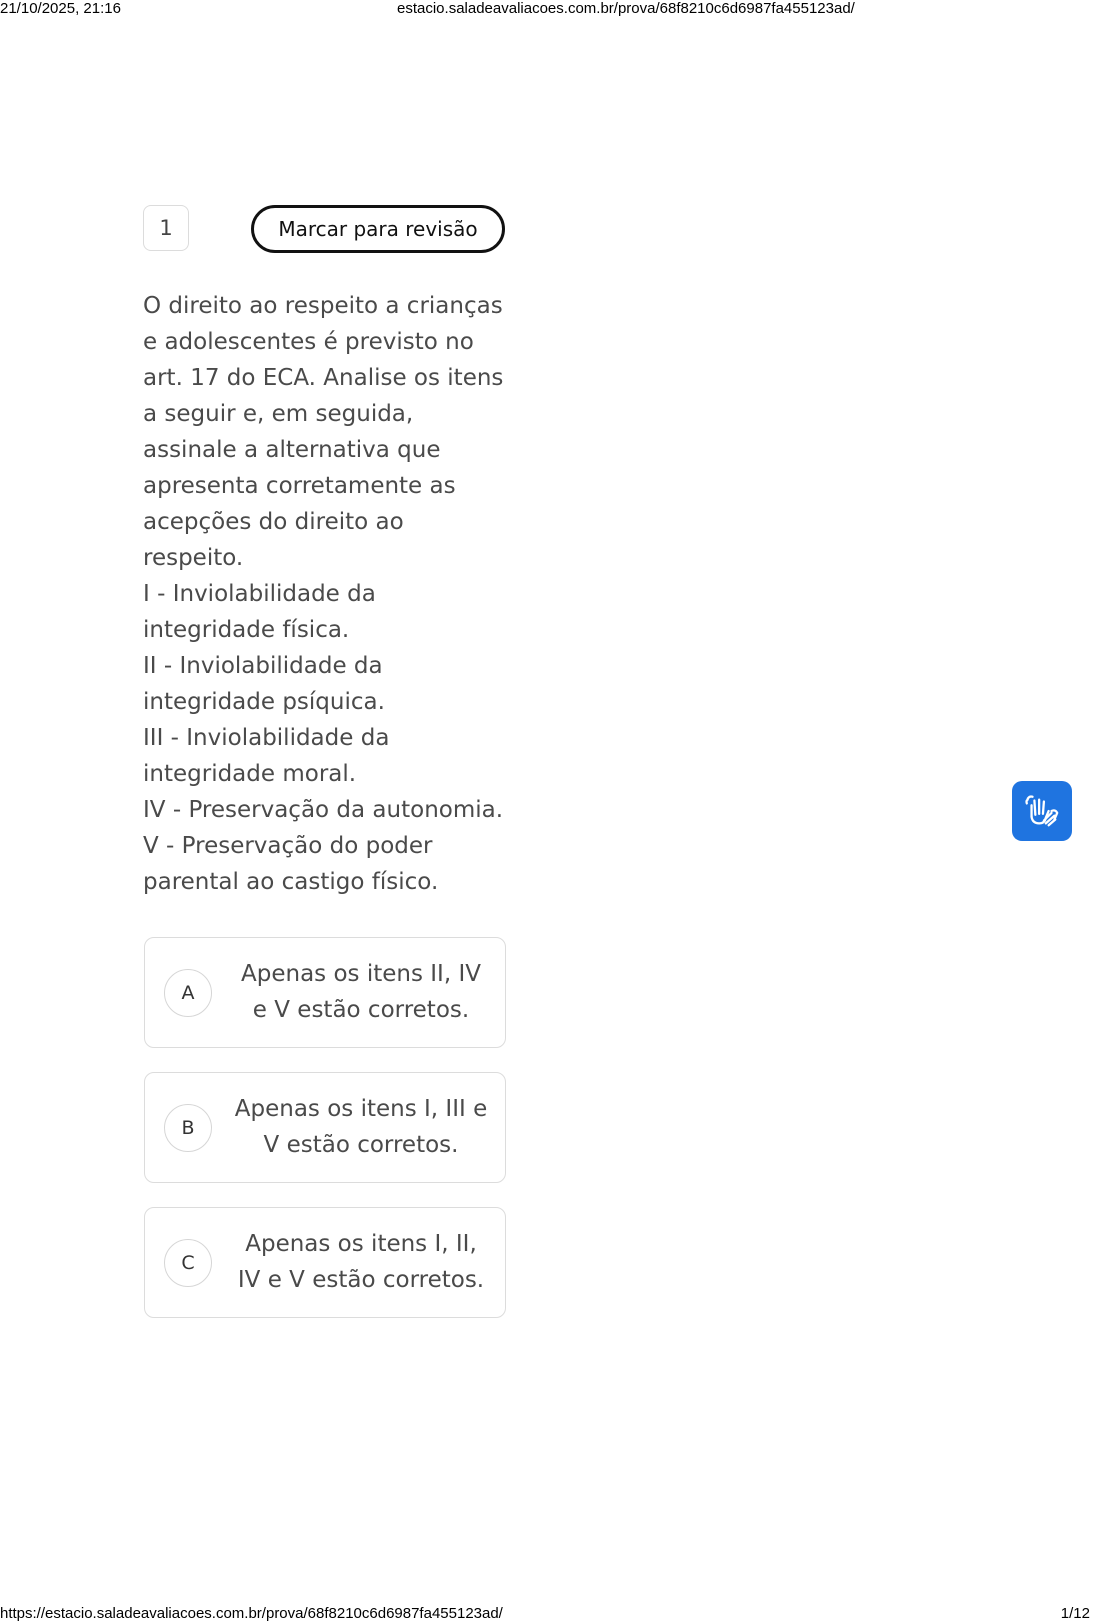  Describe the element at coordinates (188, 993) in the screenshot. I see `option-letter: A` at that location.